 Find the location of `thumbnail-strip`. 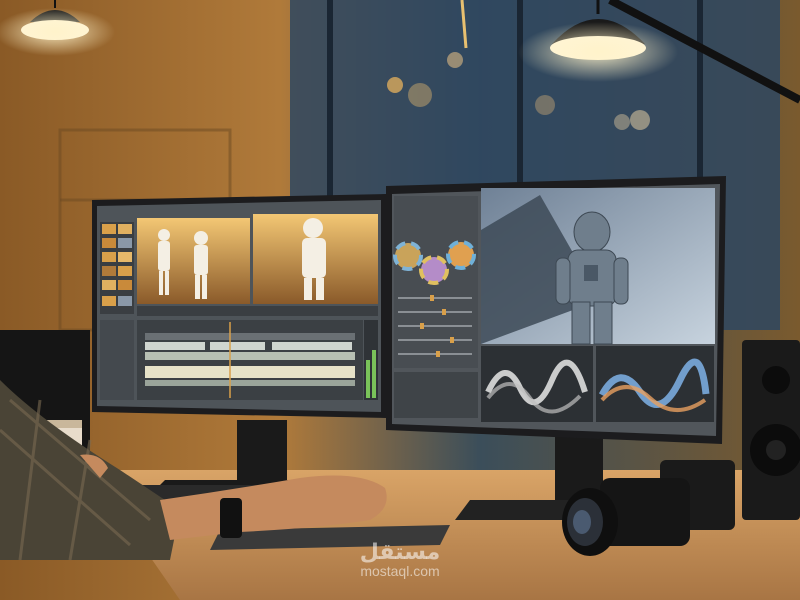

thumbnail-strip is located at coordinates (117, 268).